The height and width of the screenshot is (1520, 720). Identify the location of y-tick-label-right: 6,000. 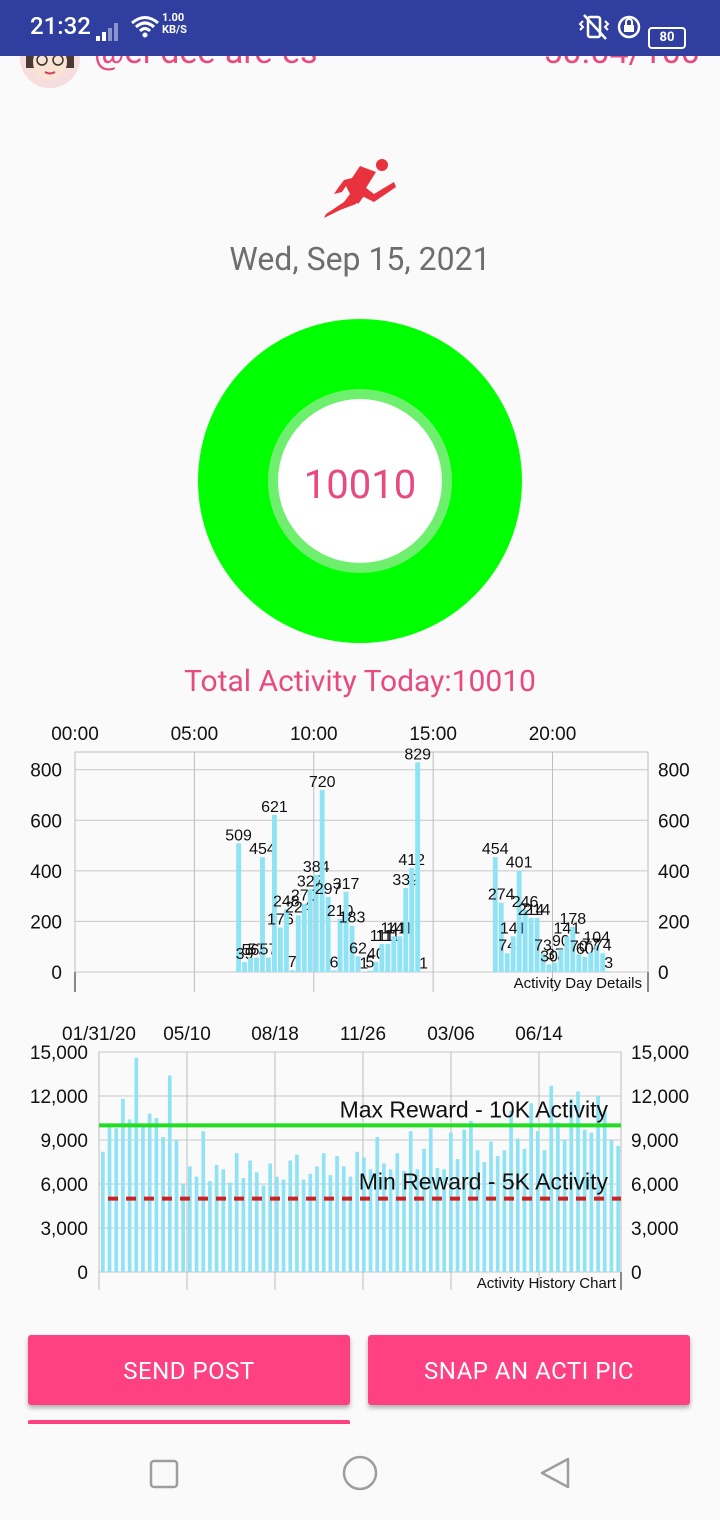
(655, 1185).